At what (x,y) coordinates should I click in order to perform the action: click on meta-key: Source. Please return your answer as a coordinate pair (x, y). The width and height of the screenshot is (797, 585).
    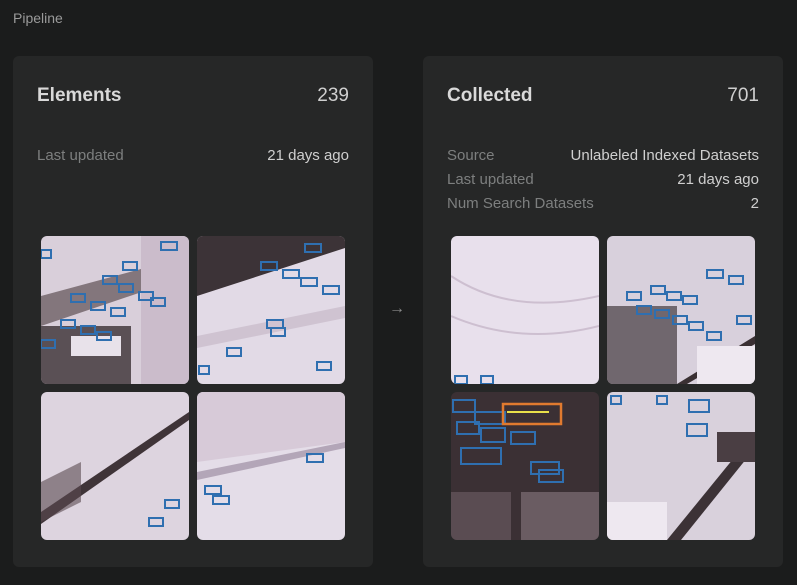
    Looking at the image, I should click on (471, 155).